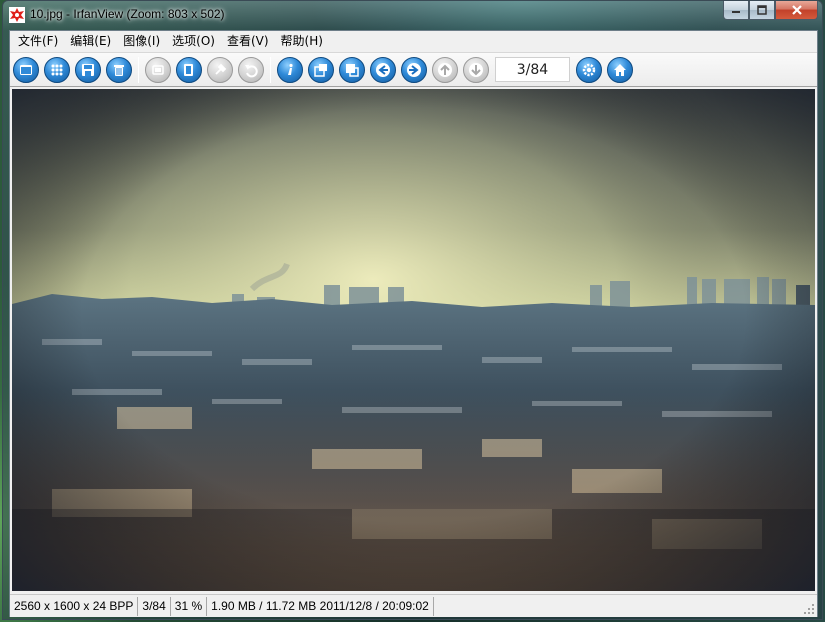 The height and width of the screenshot is (622, 825). Describe the element at coordinates (127, 14) in the screenshot. I see `window-title: 10.jpg - IrfanView (Zoom: 803 x 502)` at that location.